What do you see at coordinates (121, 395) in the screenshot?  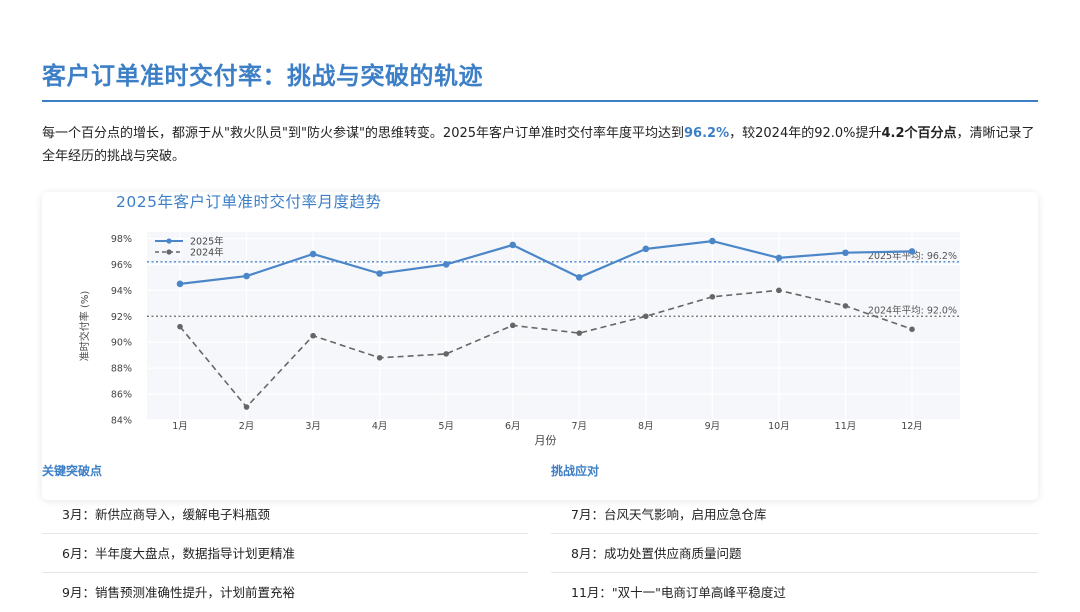 I see `y-tick-label: 86%` at bounding box center [121, 395].